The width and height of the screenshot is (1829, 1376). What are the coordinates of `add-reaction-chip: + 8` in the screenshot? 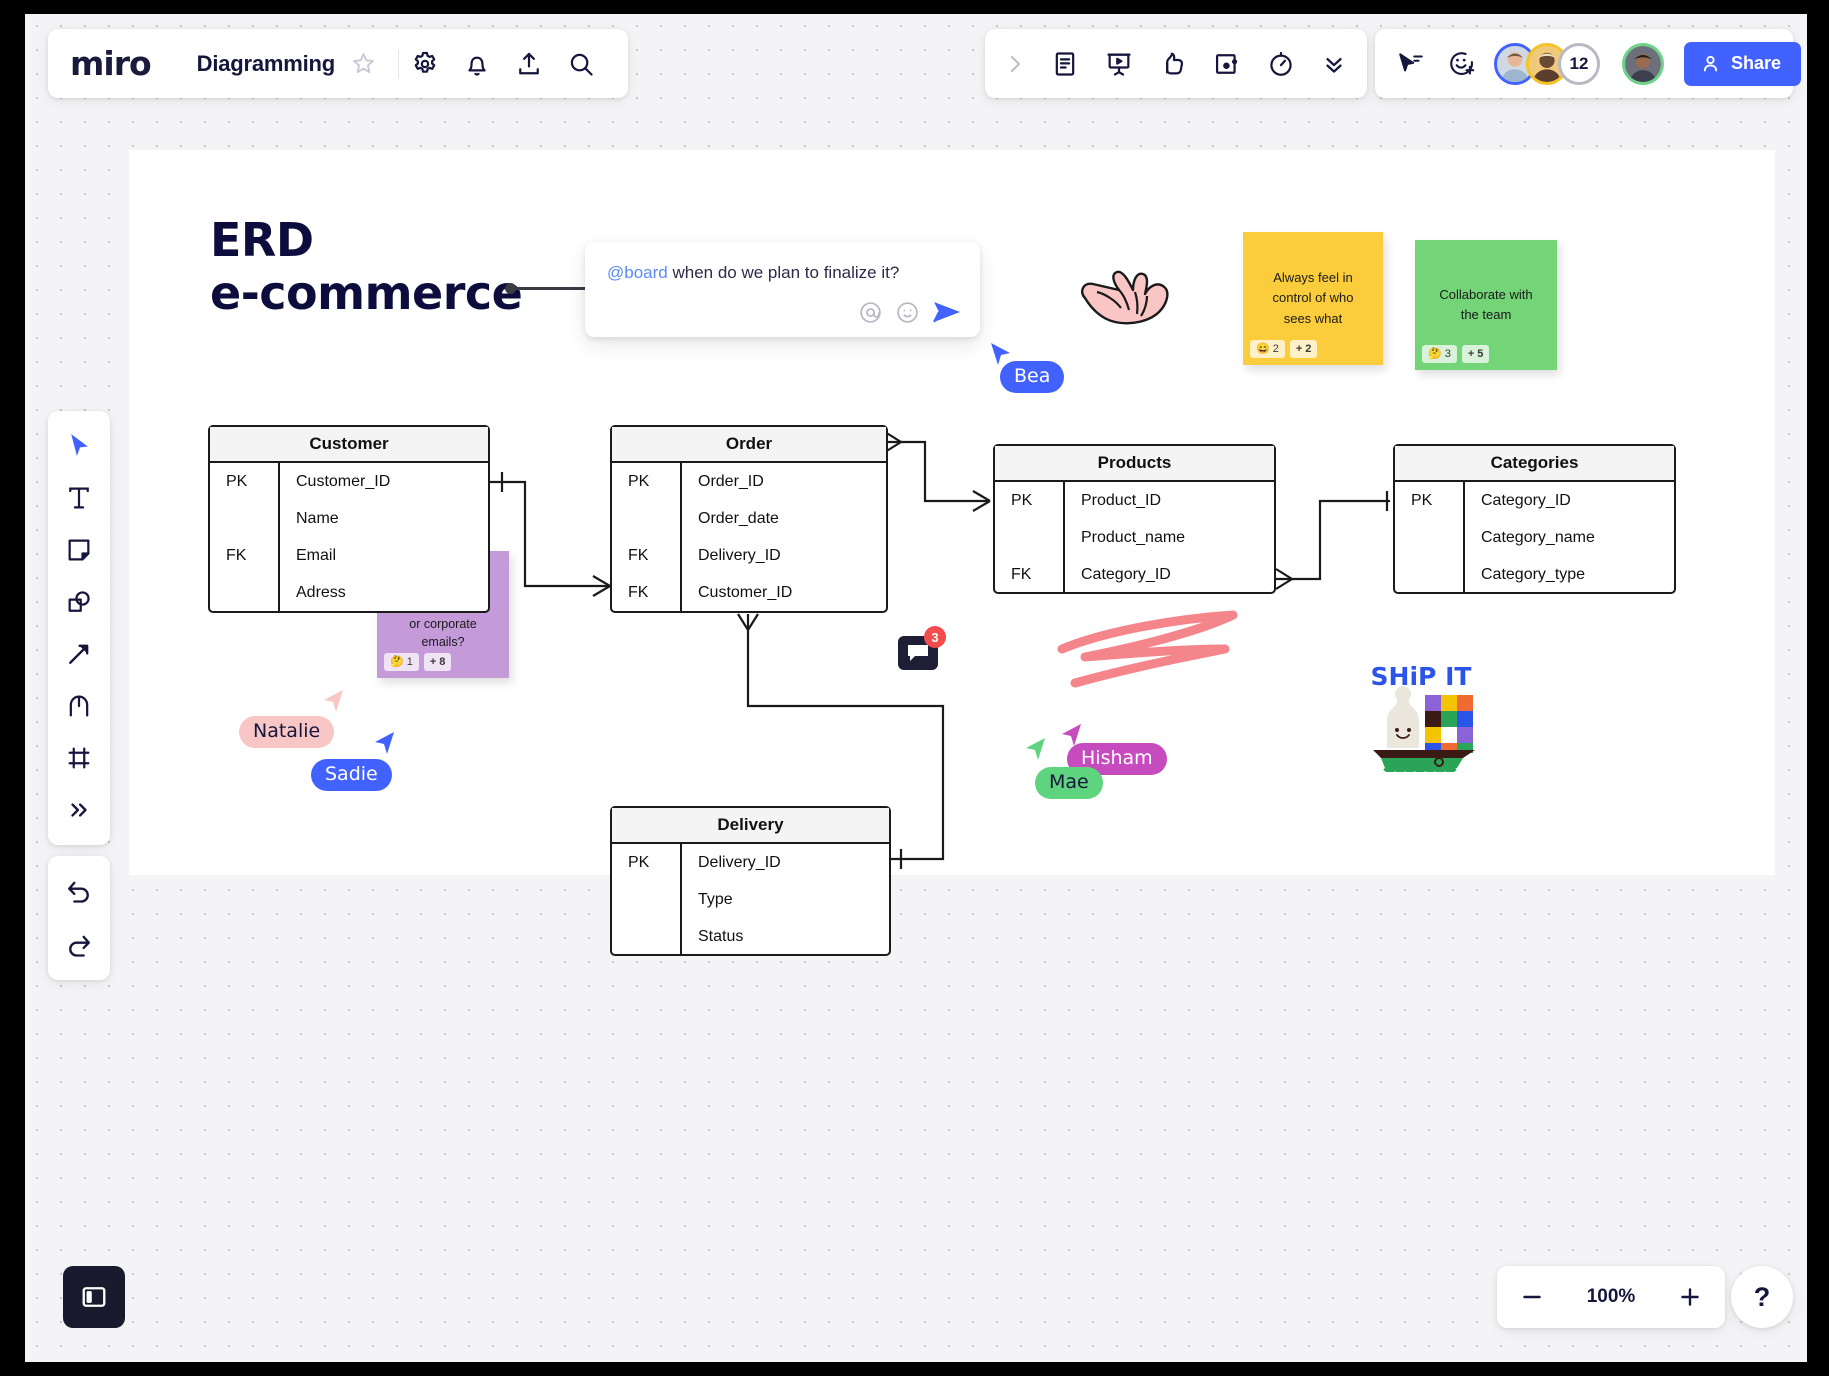 It's located at (437, 661).